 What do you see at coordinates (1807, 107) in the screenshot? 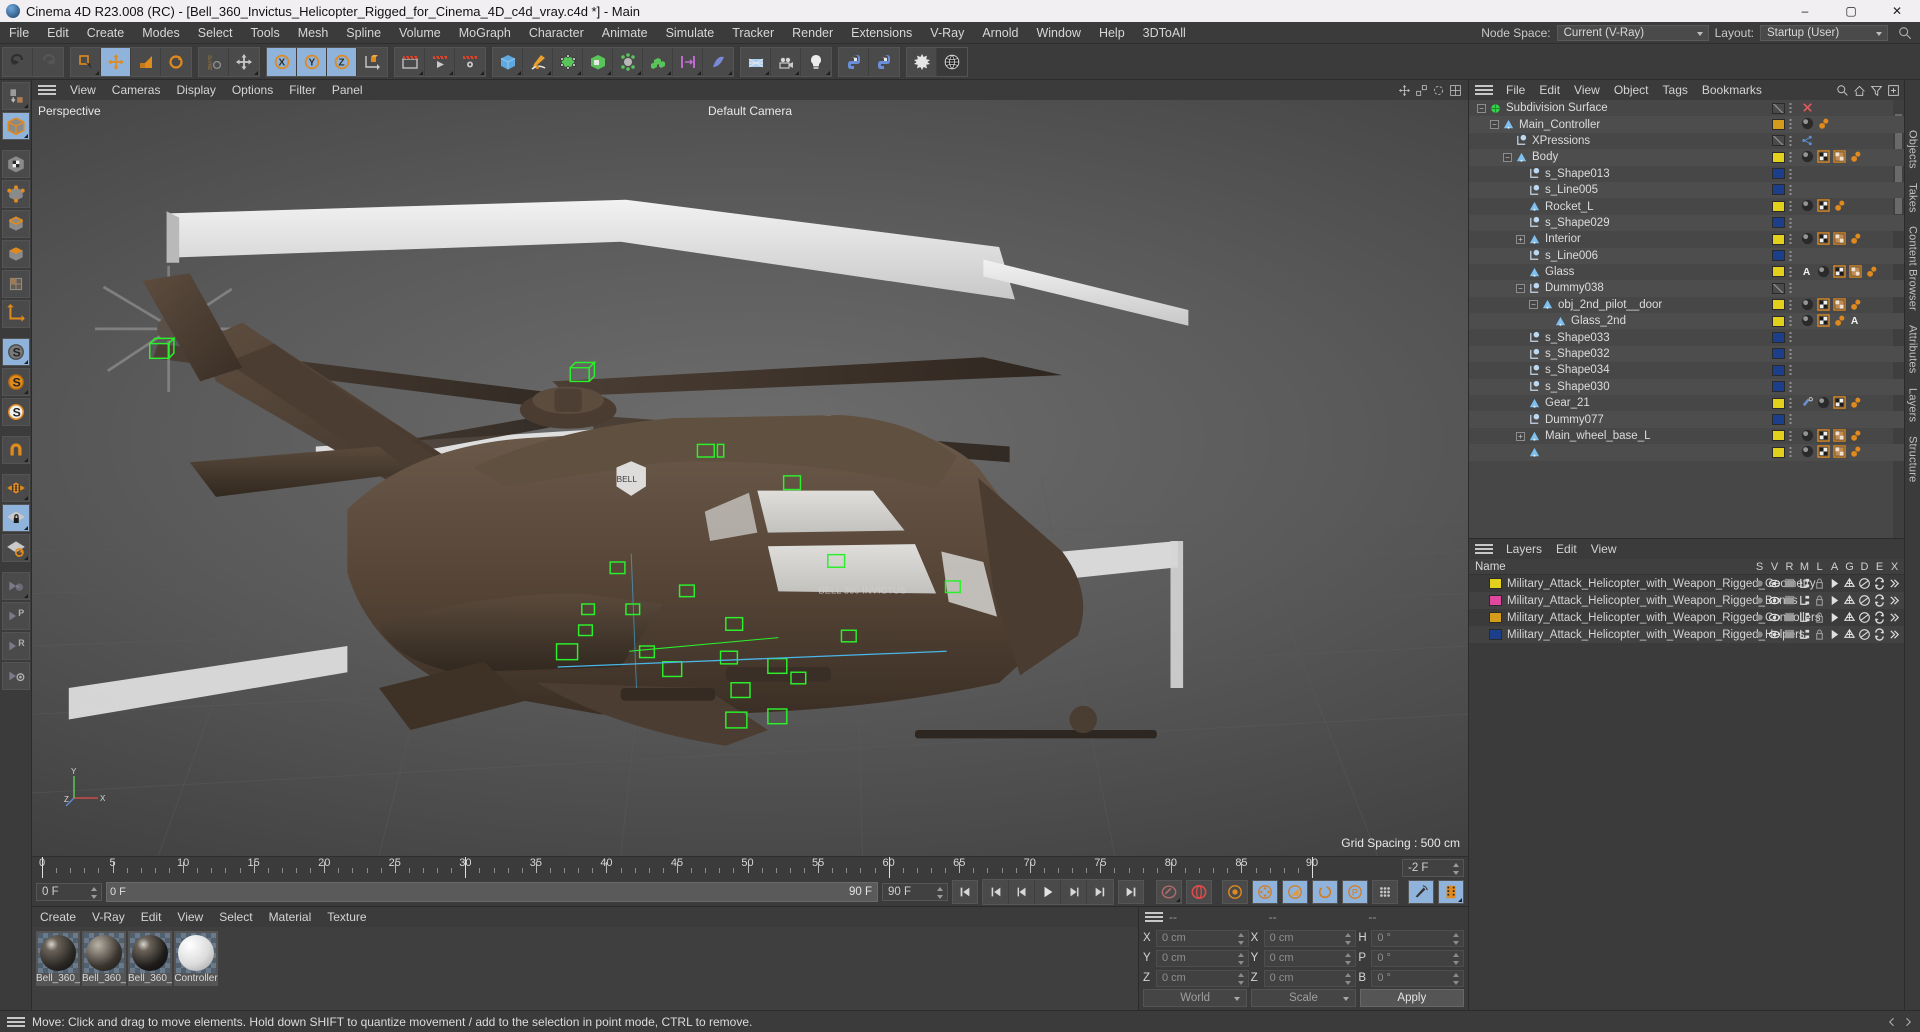
I see `close-x-icon` at bounding box center [1807, 107].